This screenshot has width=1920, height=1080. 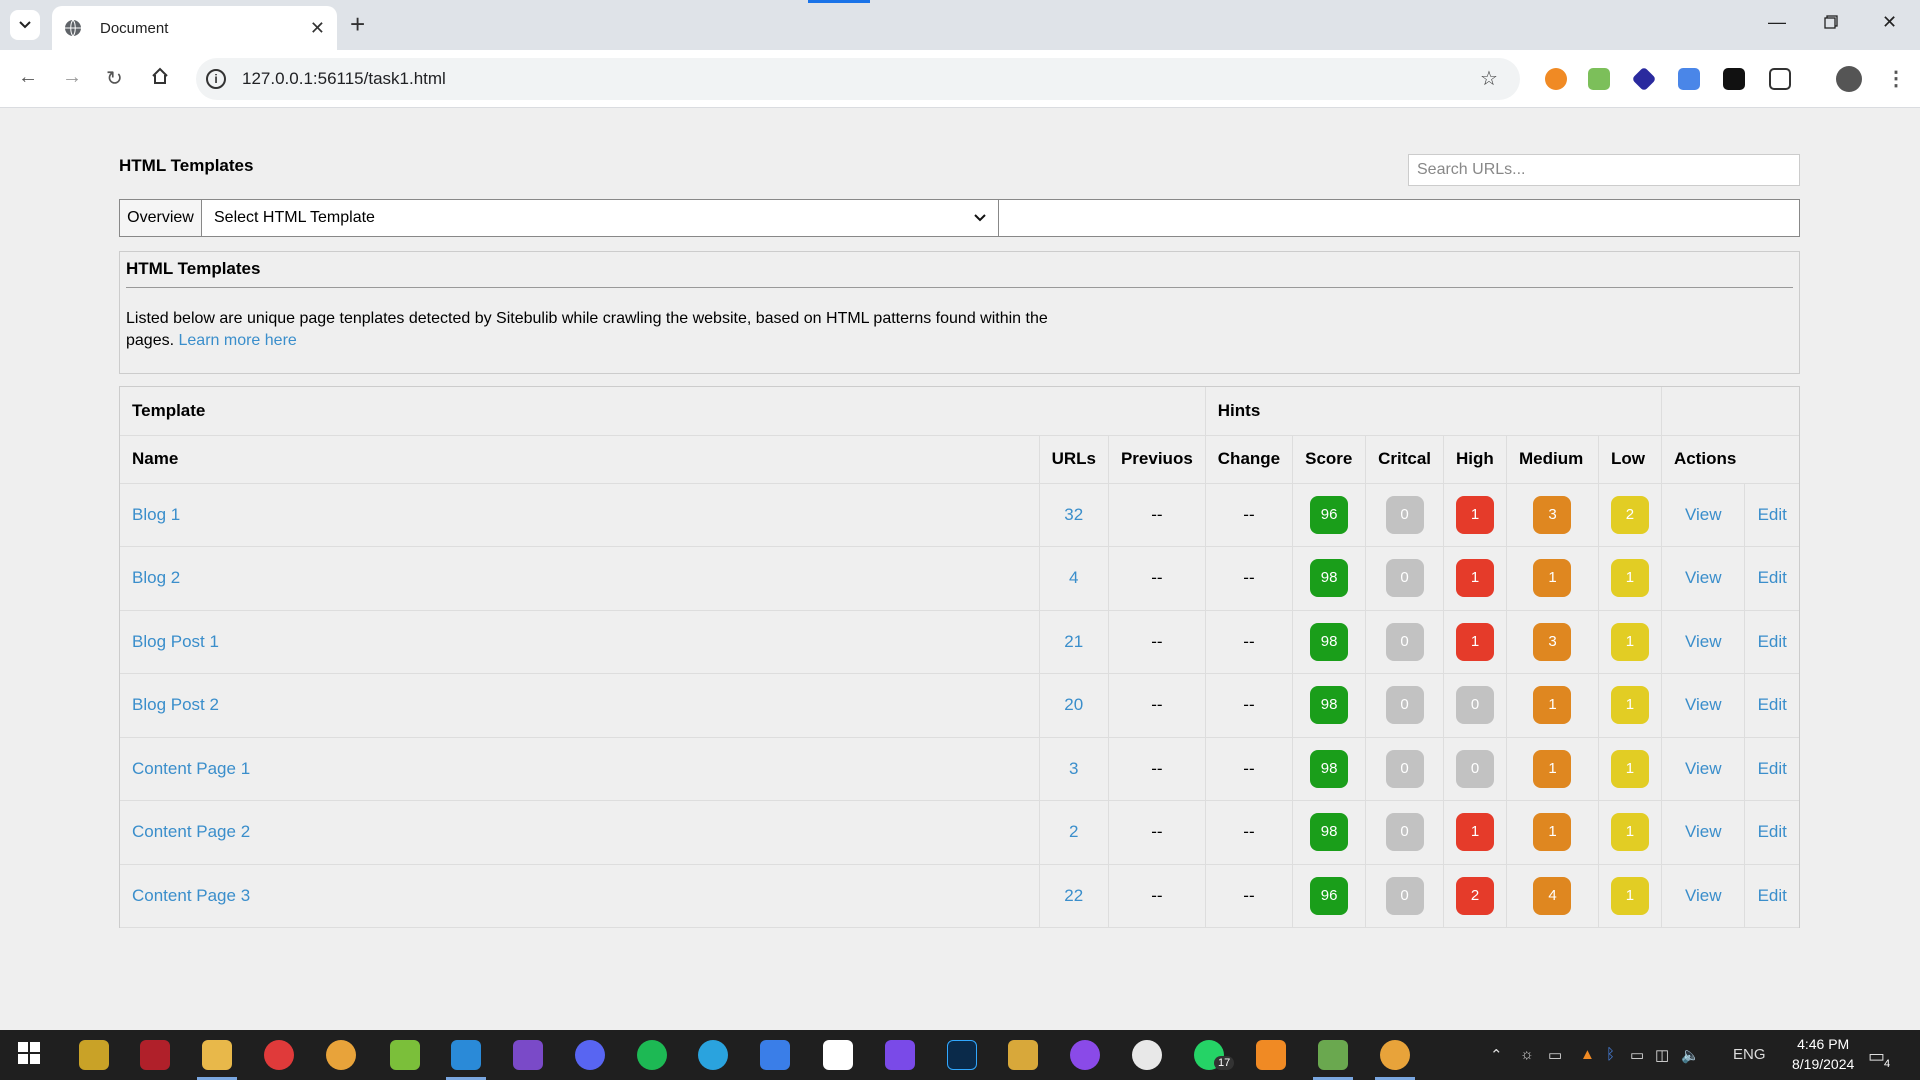 What do you see at coordinates (238, 340) in the screenshot?
I see `learn-more-link: Learn more here` at bounding box center [238, 340].